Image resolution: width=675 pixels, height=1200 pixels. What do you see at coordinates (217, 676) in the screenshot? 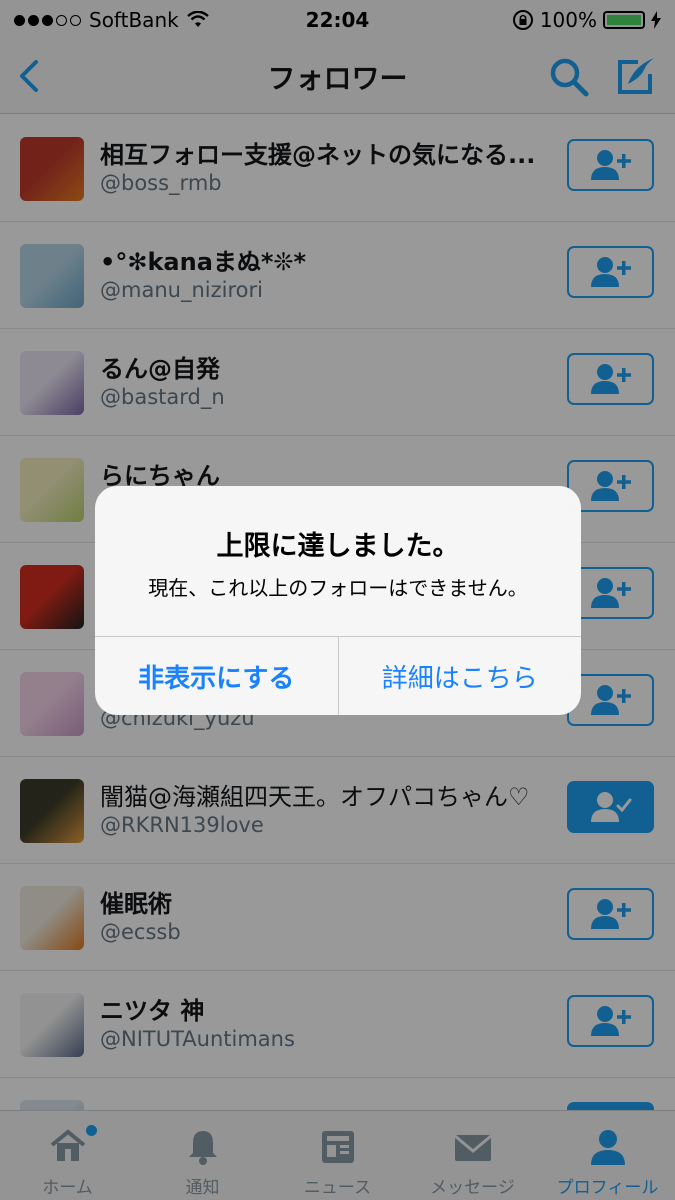
I see `dismiss-button: 非表示にする` at bounding box center [217, 676].